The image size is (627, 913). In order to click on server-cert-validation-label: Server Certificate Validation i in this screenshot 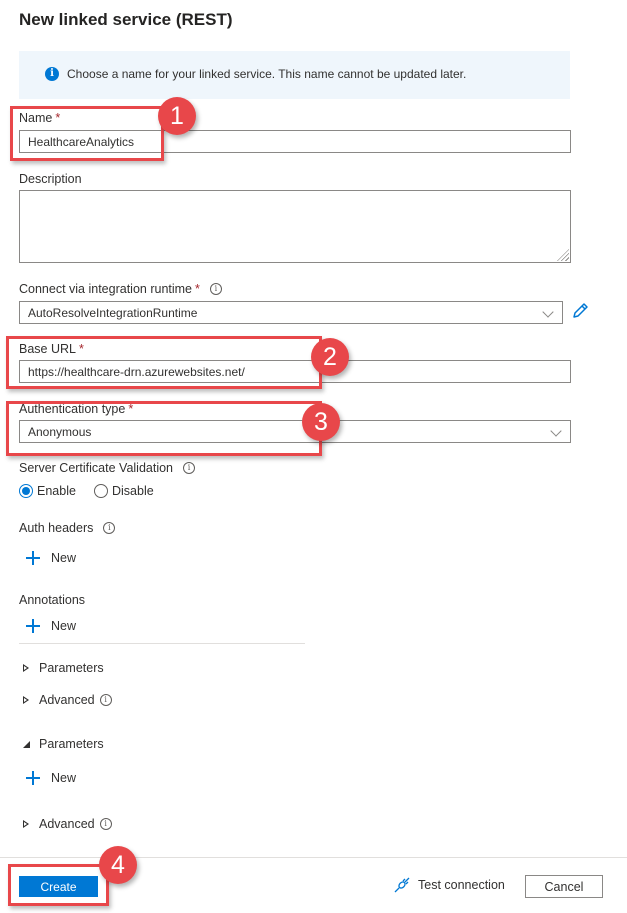, I will do `click(107, 468)`.